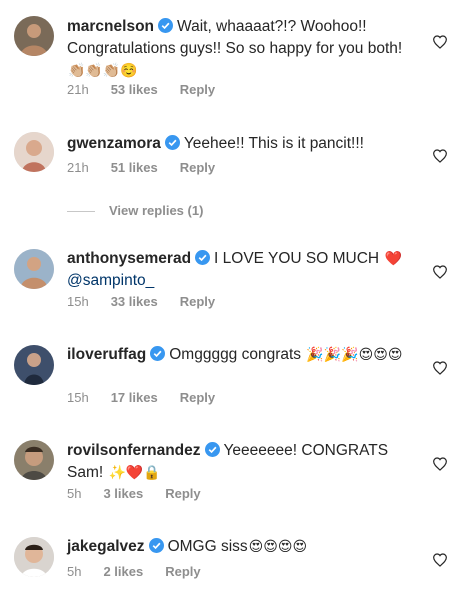  I want to click on likes-count: 17 likes, so click(134, 398).